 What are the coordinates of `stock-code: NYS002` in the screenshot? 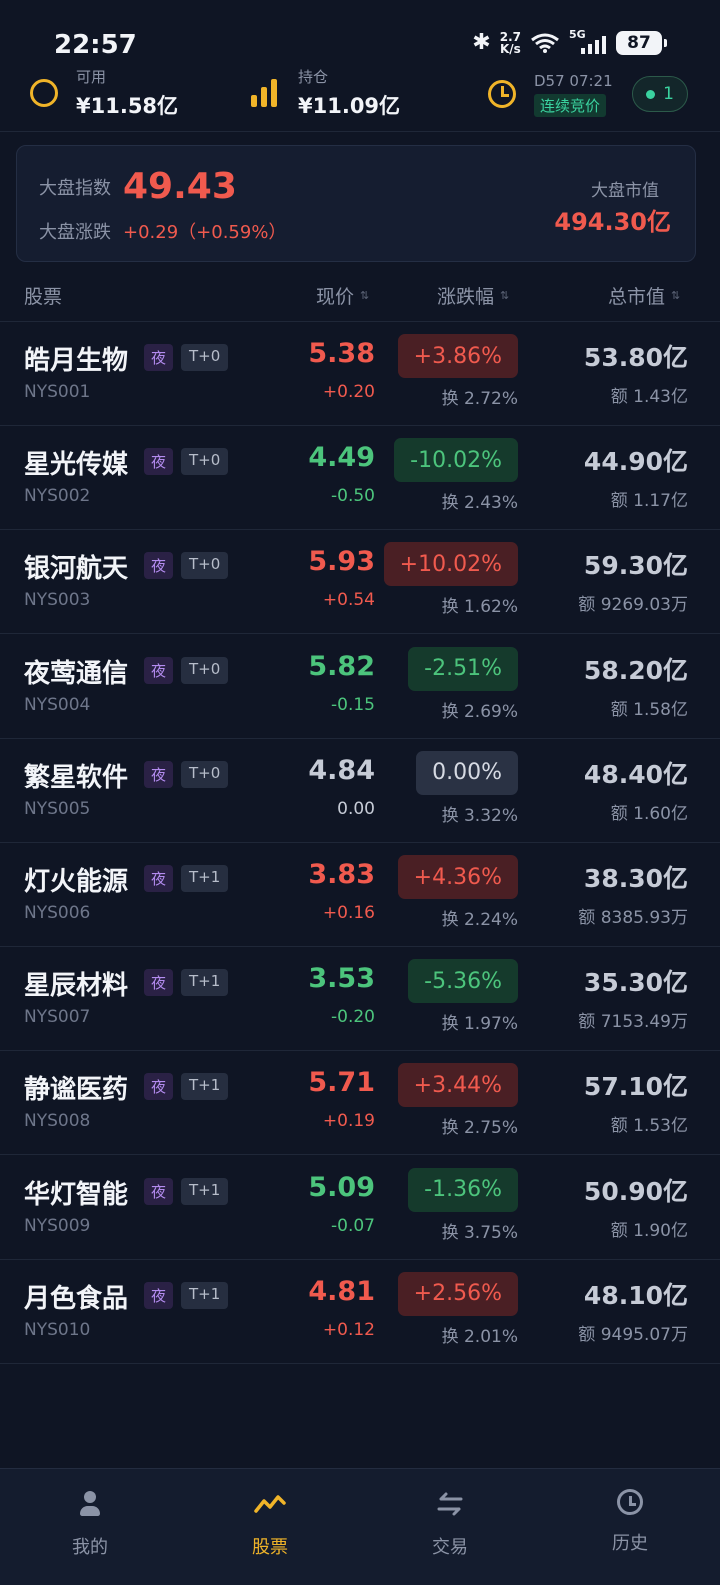 It's located at (57, 496).